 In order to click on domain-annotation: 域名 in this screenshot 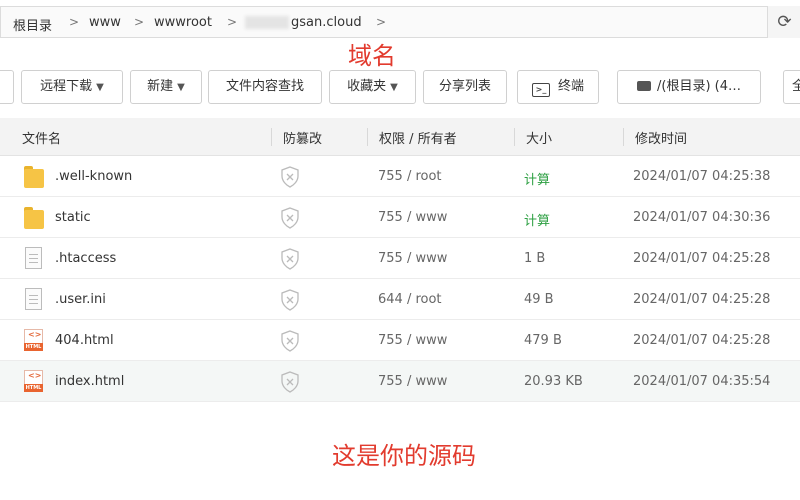, I will do `click(372, 56)`.